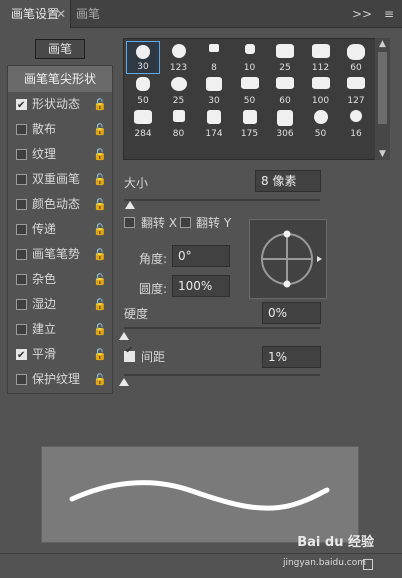 The height and width of the screenshot is (578, 402). Describe the element at coordinates (214, 57) in the screenshot. I see `brush-tip-cell: 8` at that location.